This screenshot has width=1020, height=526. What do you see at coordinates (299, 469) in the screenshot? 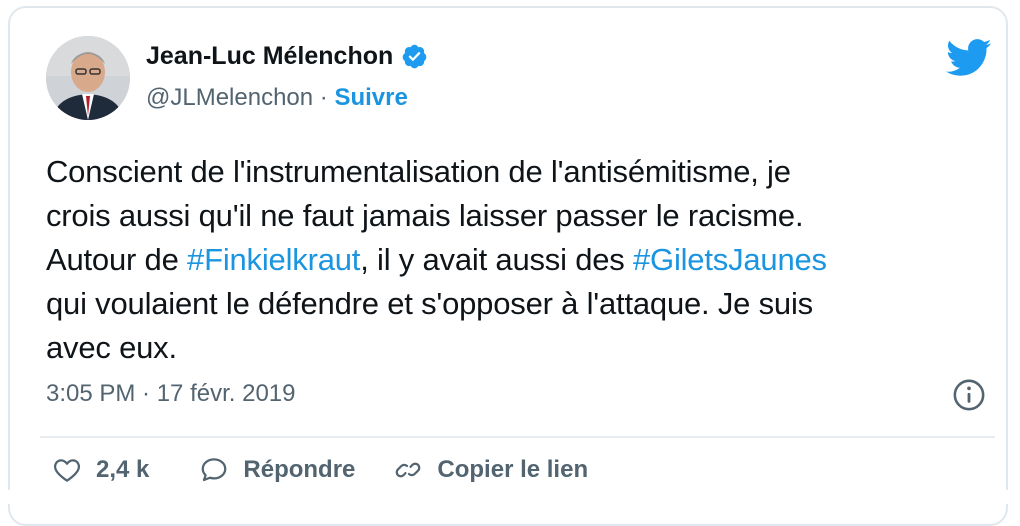
I see `reply-label: Répondre` at bounding box center [299, 469].